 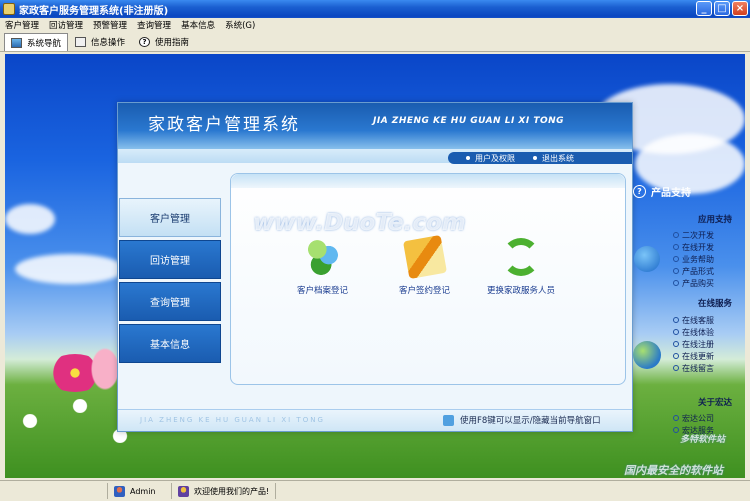 What do you see at coordinates (66, 25) in the screenshot?
I see `menu-followup: 回访管理` at bounding box center [66, 25].